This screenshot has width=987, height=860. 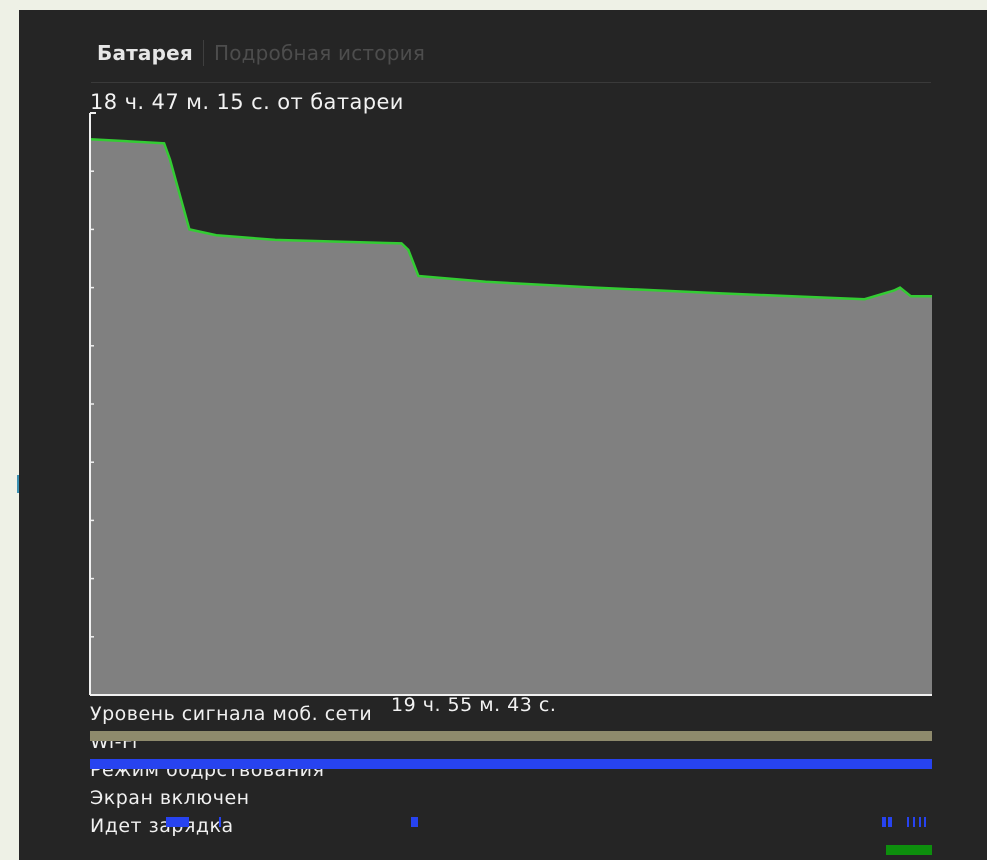 What do you see at coordinates (474, 705) in the screenshot?
I see `graph-end-time-label: 19 ч. 55 м. 43 с.` at bounding box center [474, 705].